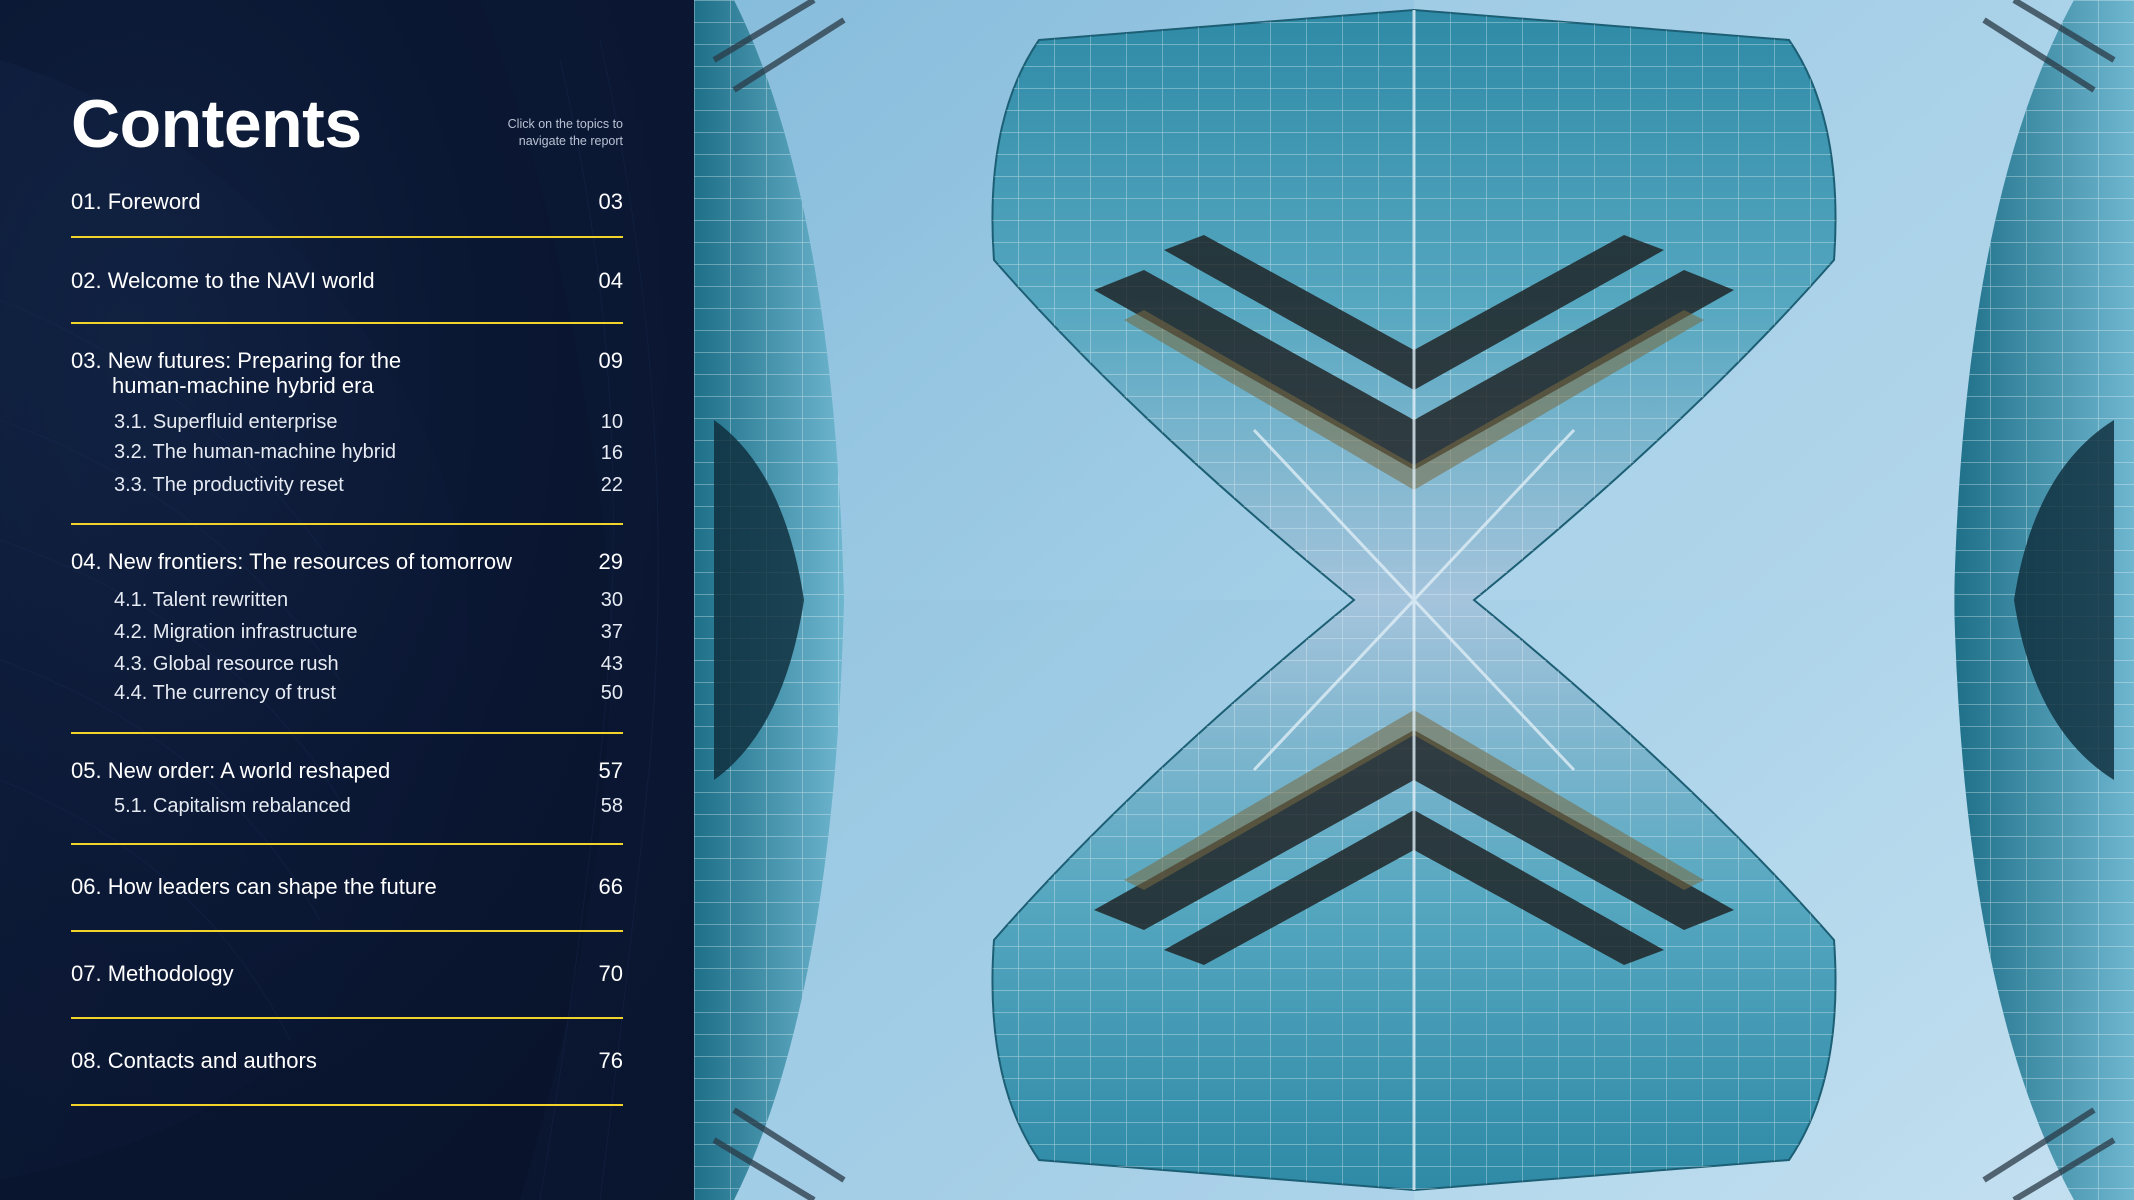  What do you see at coordinates (344, 600) in the screenshot?
I see `toc-link-talent-rewritten: 4.1. Talent rewritten` at bounding box center [344, 600].